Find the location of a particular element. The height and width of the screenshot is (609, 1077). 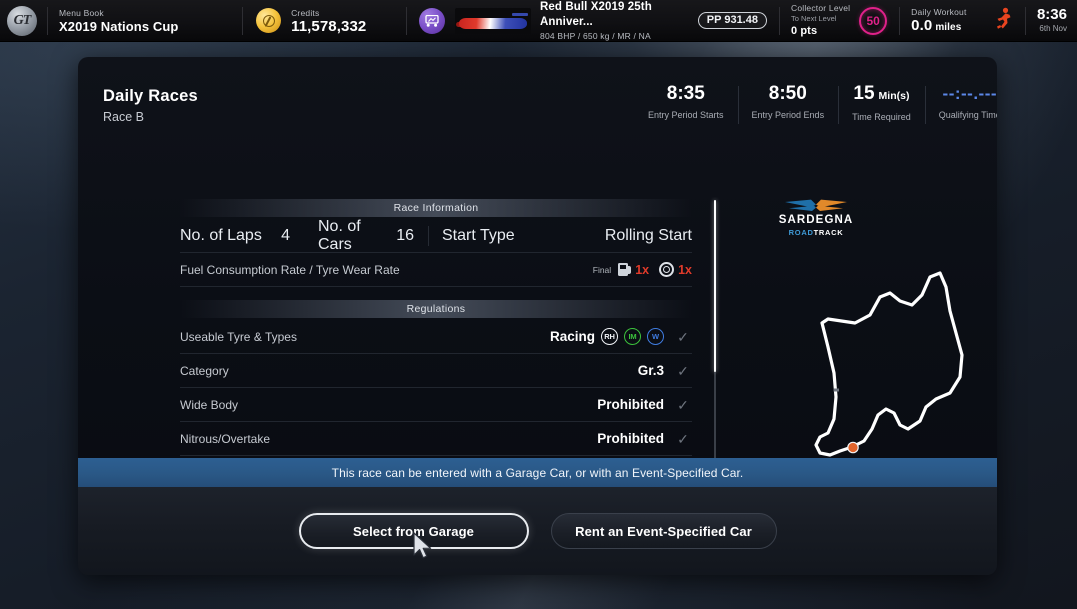

collector-next-level-label: To Next Level is located at coordinates (813, 18).